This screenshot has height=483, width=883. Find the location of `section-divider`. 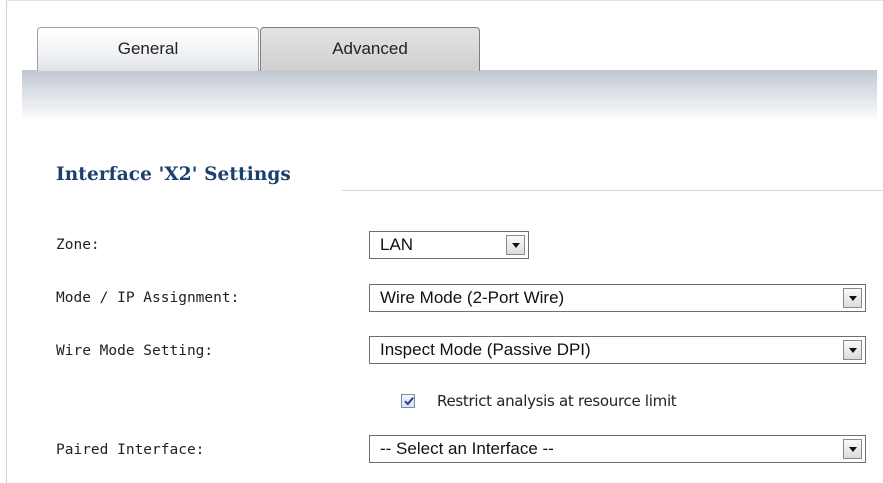

section-divider is located at coordinates (612, 190).